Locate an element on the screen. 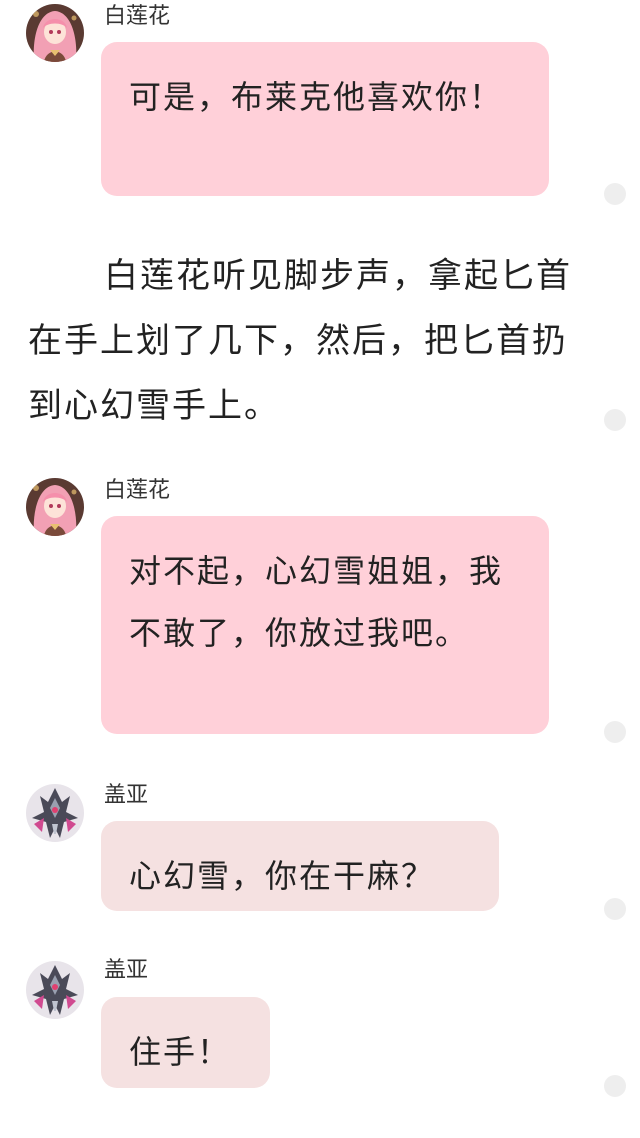 This screenshot has width=640, height=1138. message-bubble: 住手！ is located at coordinates (185, 1042).